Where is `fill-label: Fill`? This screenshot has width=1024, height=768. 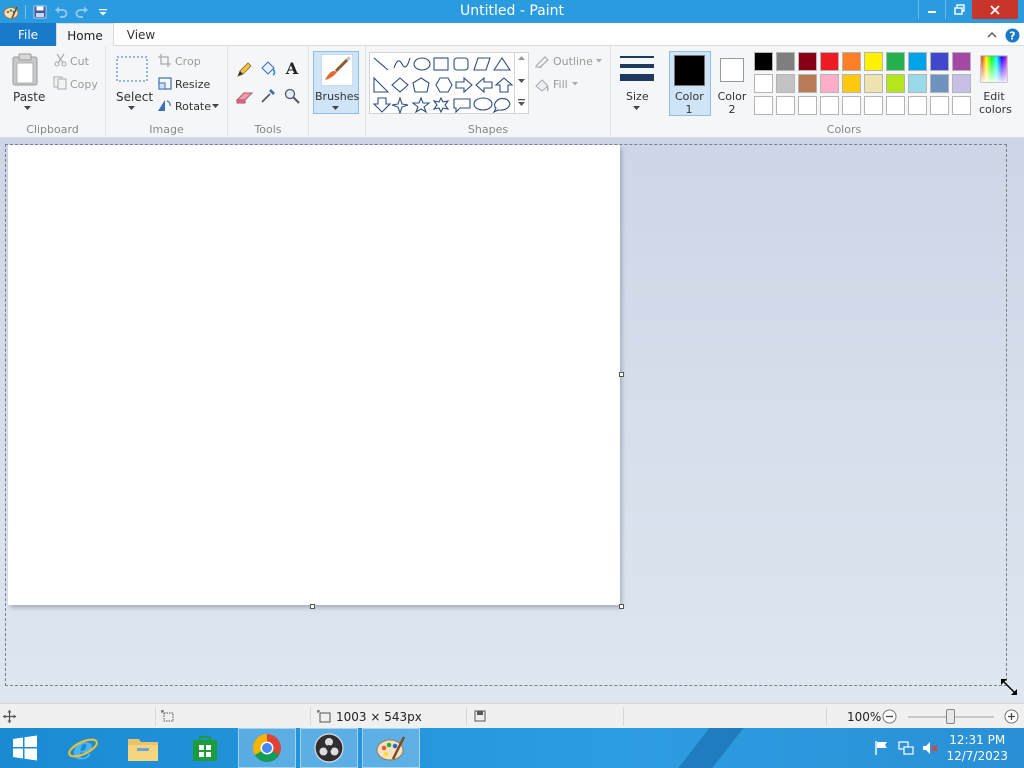
fill-label: Fill is located at coordinates (560, 84).